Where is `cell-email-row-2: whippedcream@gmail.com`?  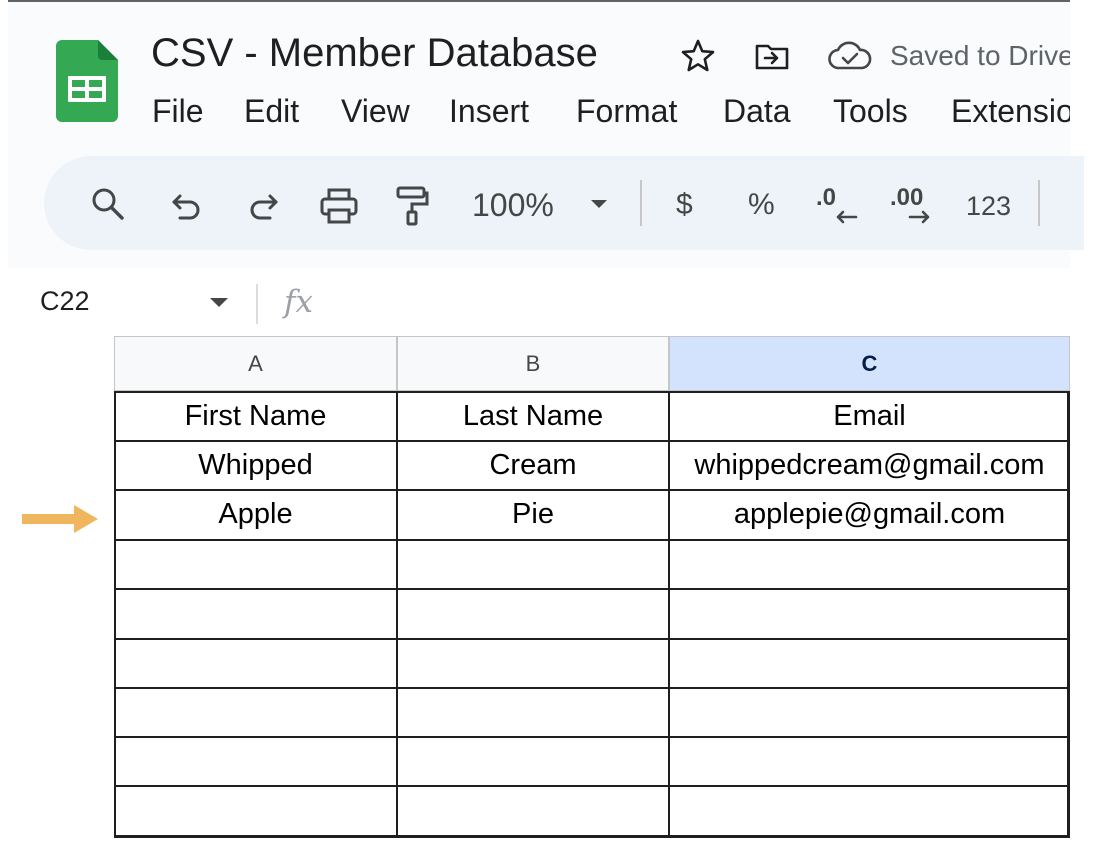 cell-email-row-2: whippedcream@gmail.com is located at coordinates (869, 465).